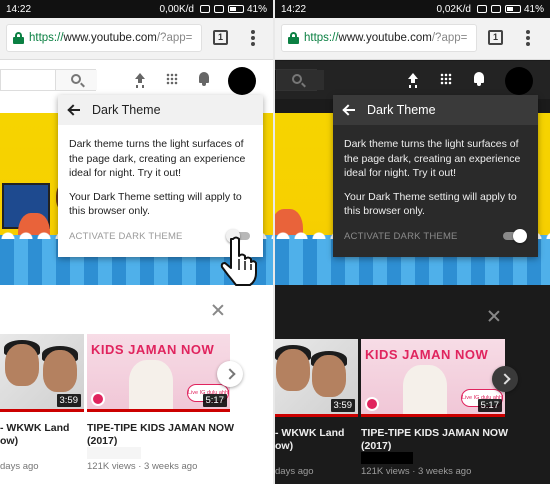 This screenshot has height=484, width=550. I want to click on dark-theme-toggle, so click(514, 236).